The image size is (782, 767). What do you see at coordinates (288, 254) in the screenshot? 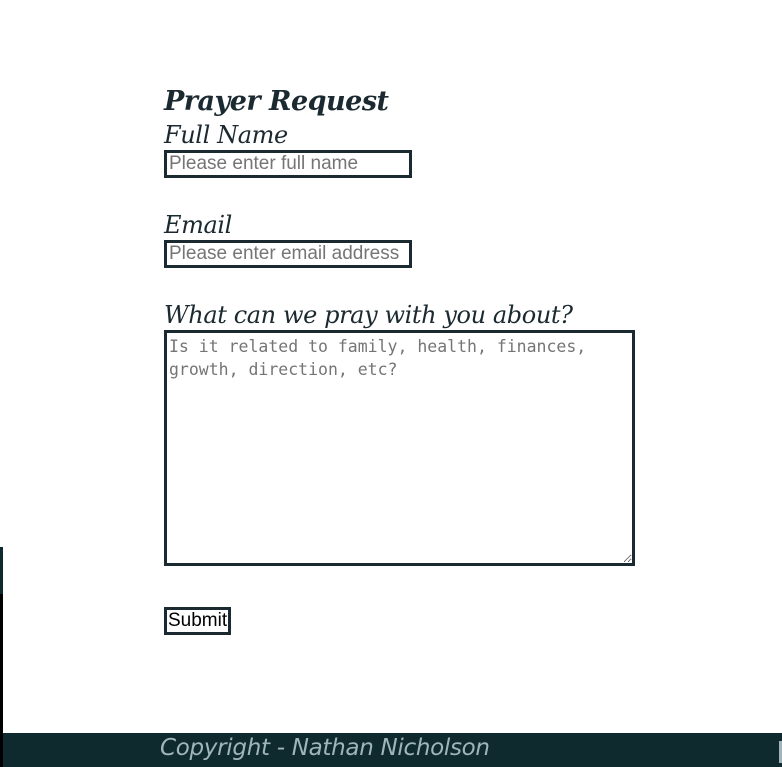
I see `email-input` at bounding box center [288, 254].